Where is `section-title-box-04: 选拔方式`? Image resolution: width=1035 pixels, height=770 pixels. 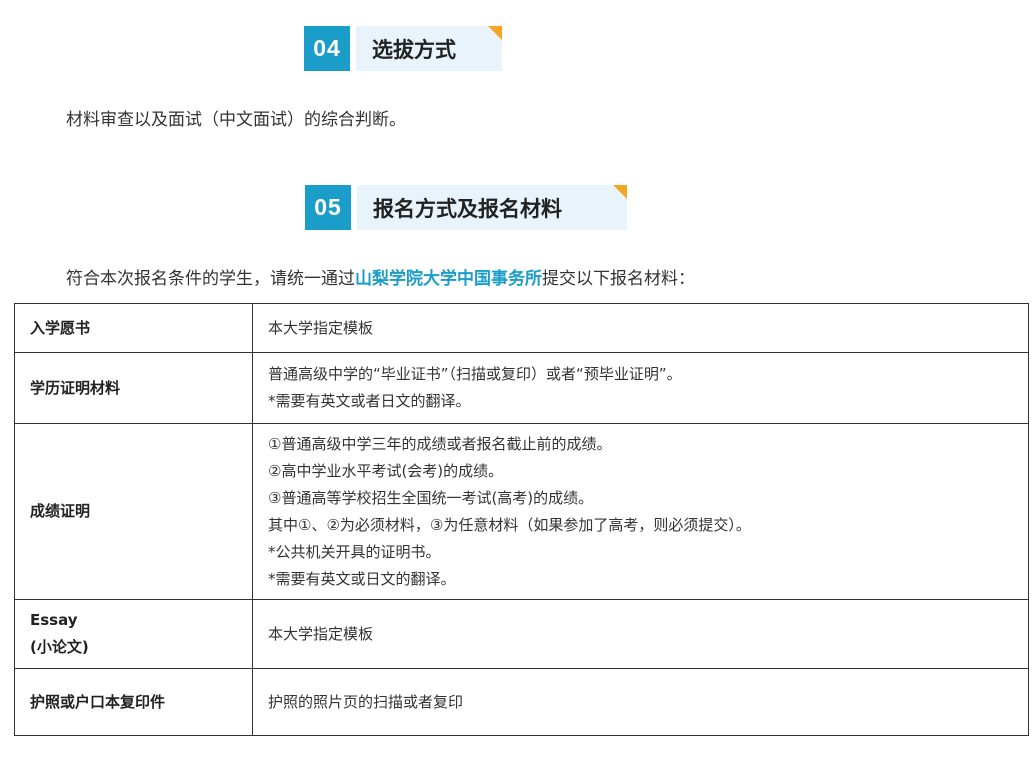
section-title-box-04: 选拔方式 is located at coordinates (429, 48).